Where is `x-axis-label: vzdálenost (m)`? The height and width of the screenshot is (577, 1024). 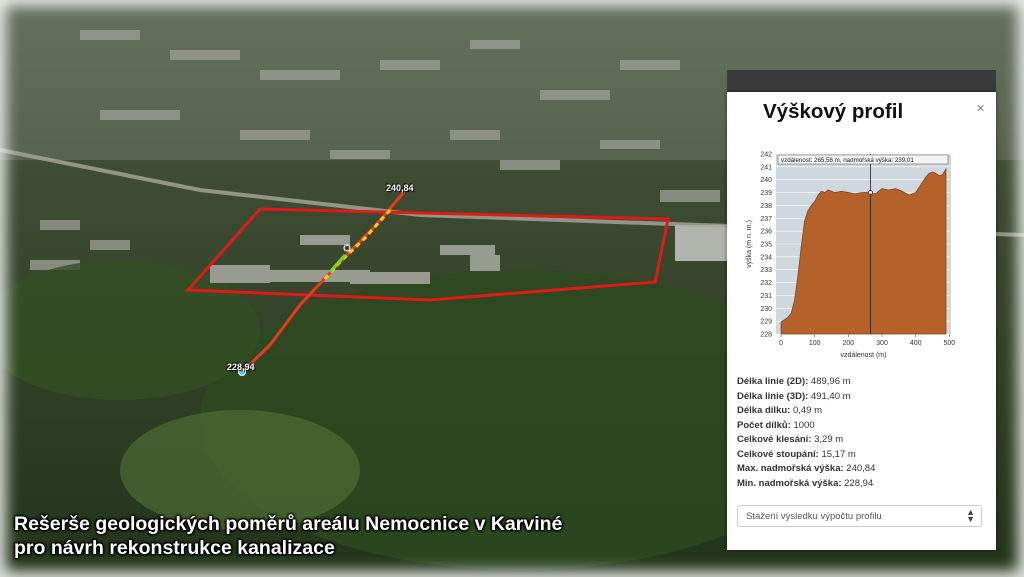
x-axis-label: vzdálenost (m) is located at coordinates (864, 355).